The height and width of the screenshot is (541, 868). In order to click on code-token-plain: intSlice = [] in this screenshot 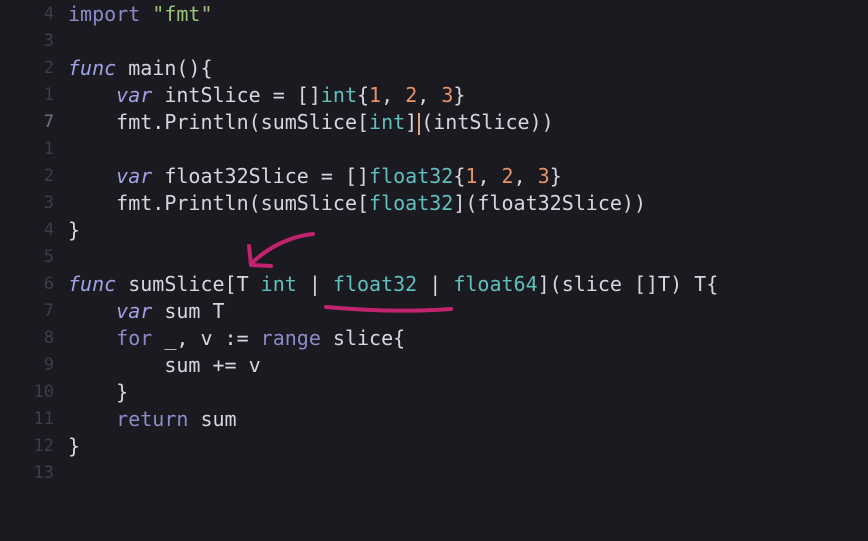, I will do `click(236, 95)`.